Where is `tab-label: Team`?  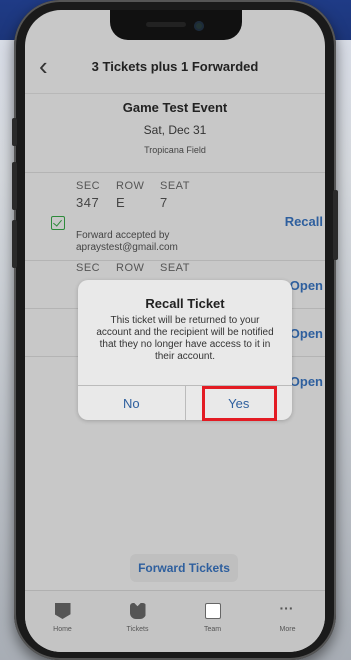 tab-label: Team is located at coordinates (212, 629).